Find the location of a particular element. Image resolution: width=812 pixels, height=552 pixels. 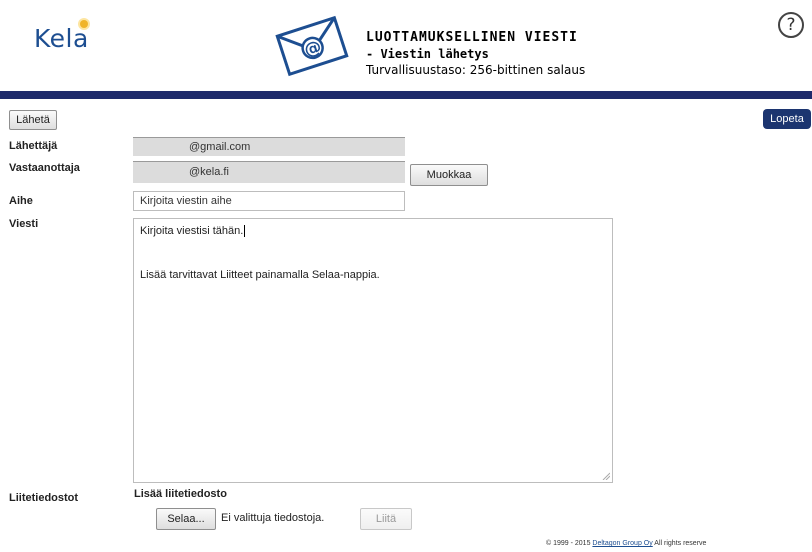

recipient-field: @kela.fi is located at coordinates (269, 172).